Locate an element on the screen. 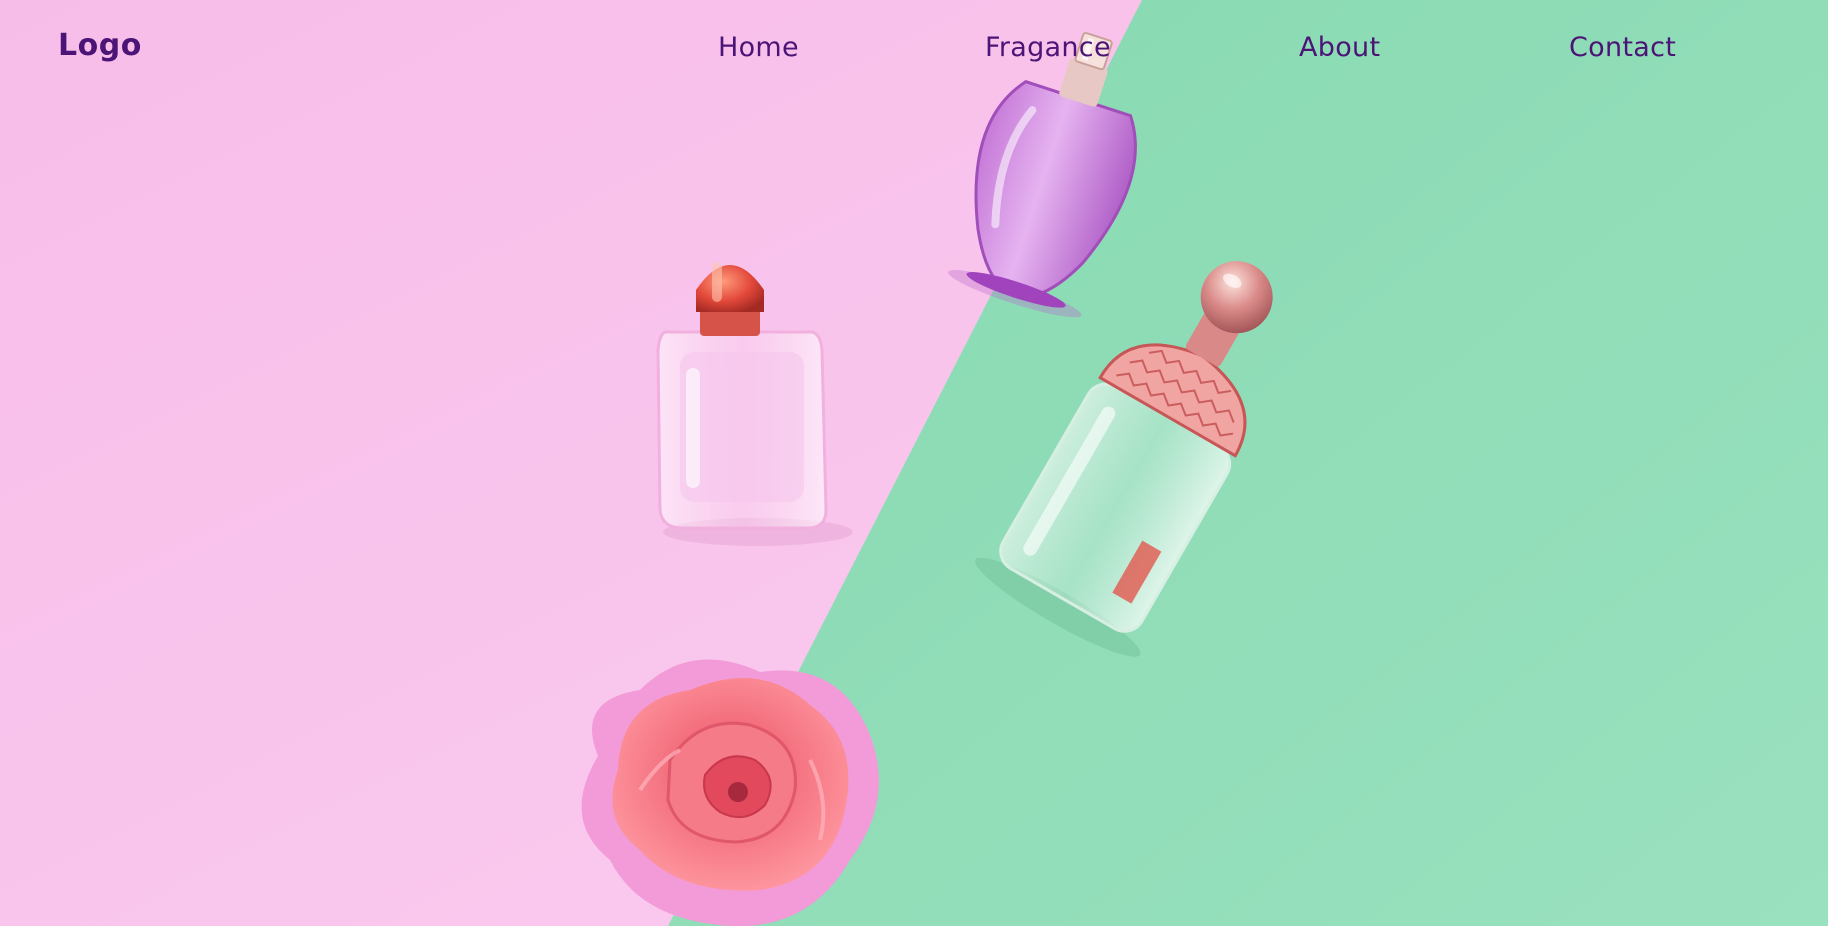 The image size is (1828, 926). nav-link-about: About is located at coordinates (1339, 47).